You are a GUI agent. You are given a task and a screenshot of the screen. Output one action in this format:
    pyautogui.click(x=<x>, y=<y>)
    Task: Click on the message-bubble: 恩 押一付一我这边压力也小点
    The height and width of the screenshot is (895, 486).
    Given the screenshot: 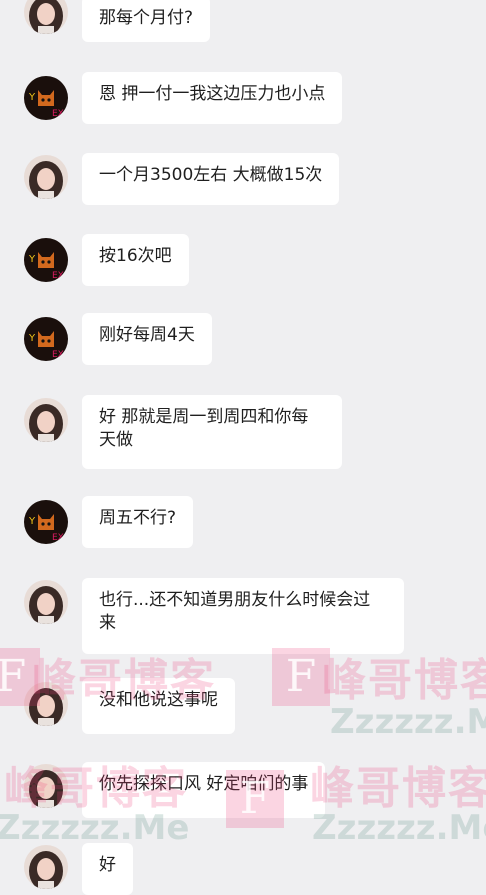 What is the action you would take?
    pyautogui.click(x=212, y=98)
    